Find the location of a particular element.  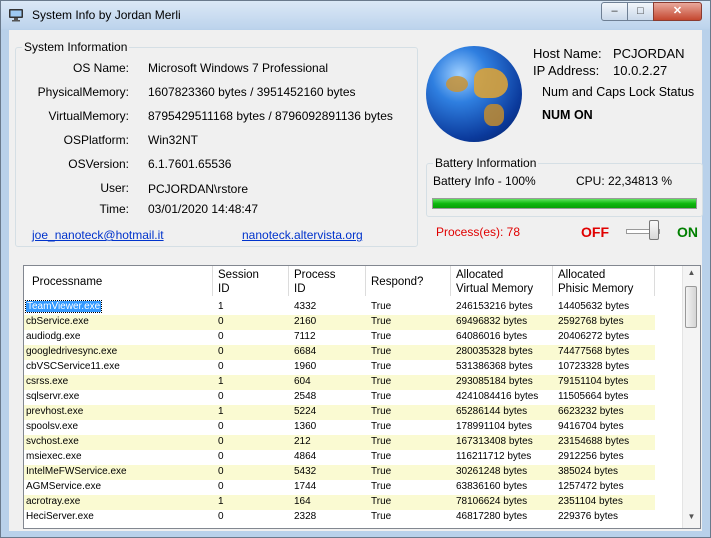

table-cell: 14405632 bytes is located at coordinates (593, 306).